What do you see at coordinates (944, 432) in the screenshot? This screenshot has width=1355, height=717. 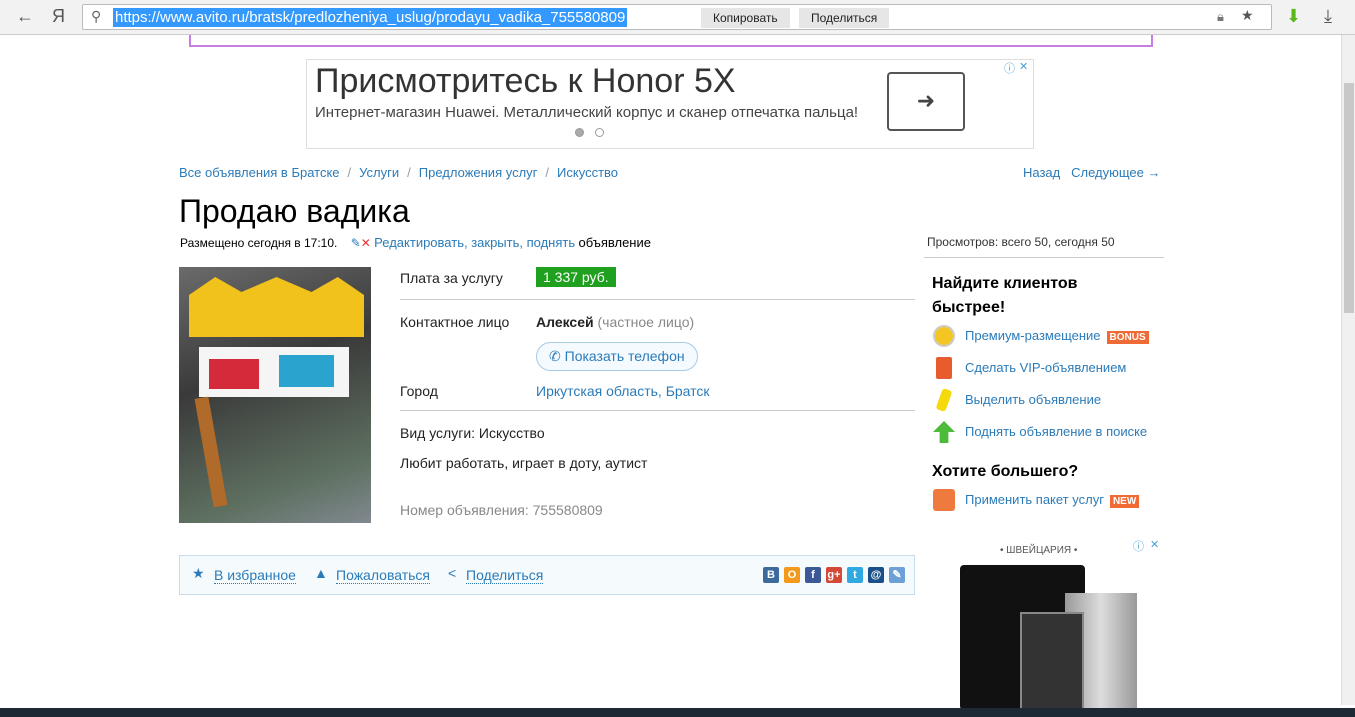 I see `up-arrow-icon` at bounding box center [944, 432].